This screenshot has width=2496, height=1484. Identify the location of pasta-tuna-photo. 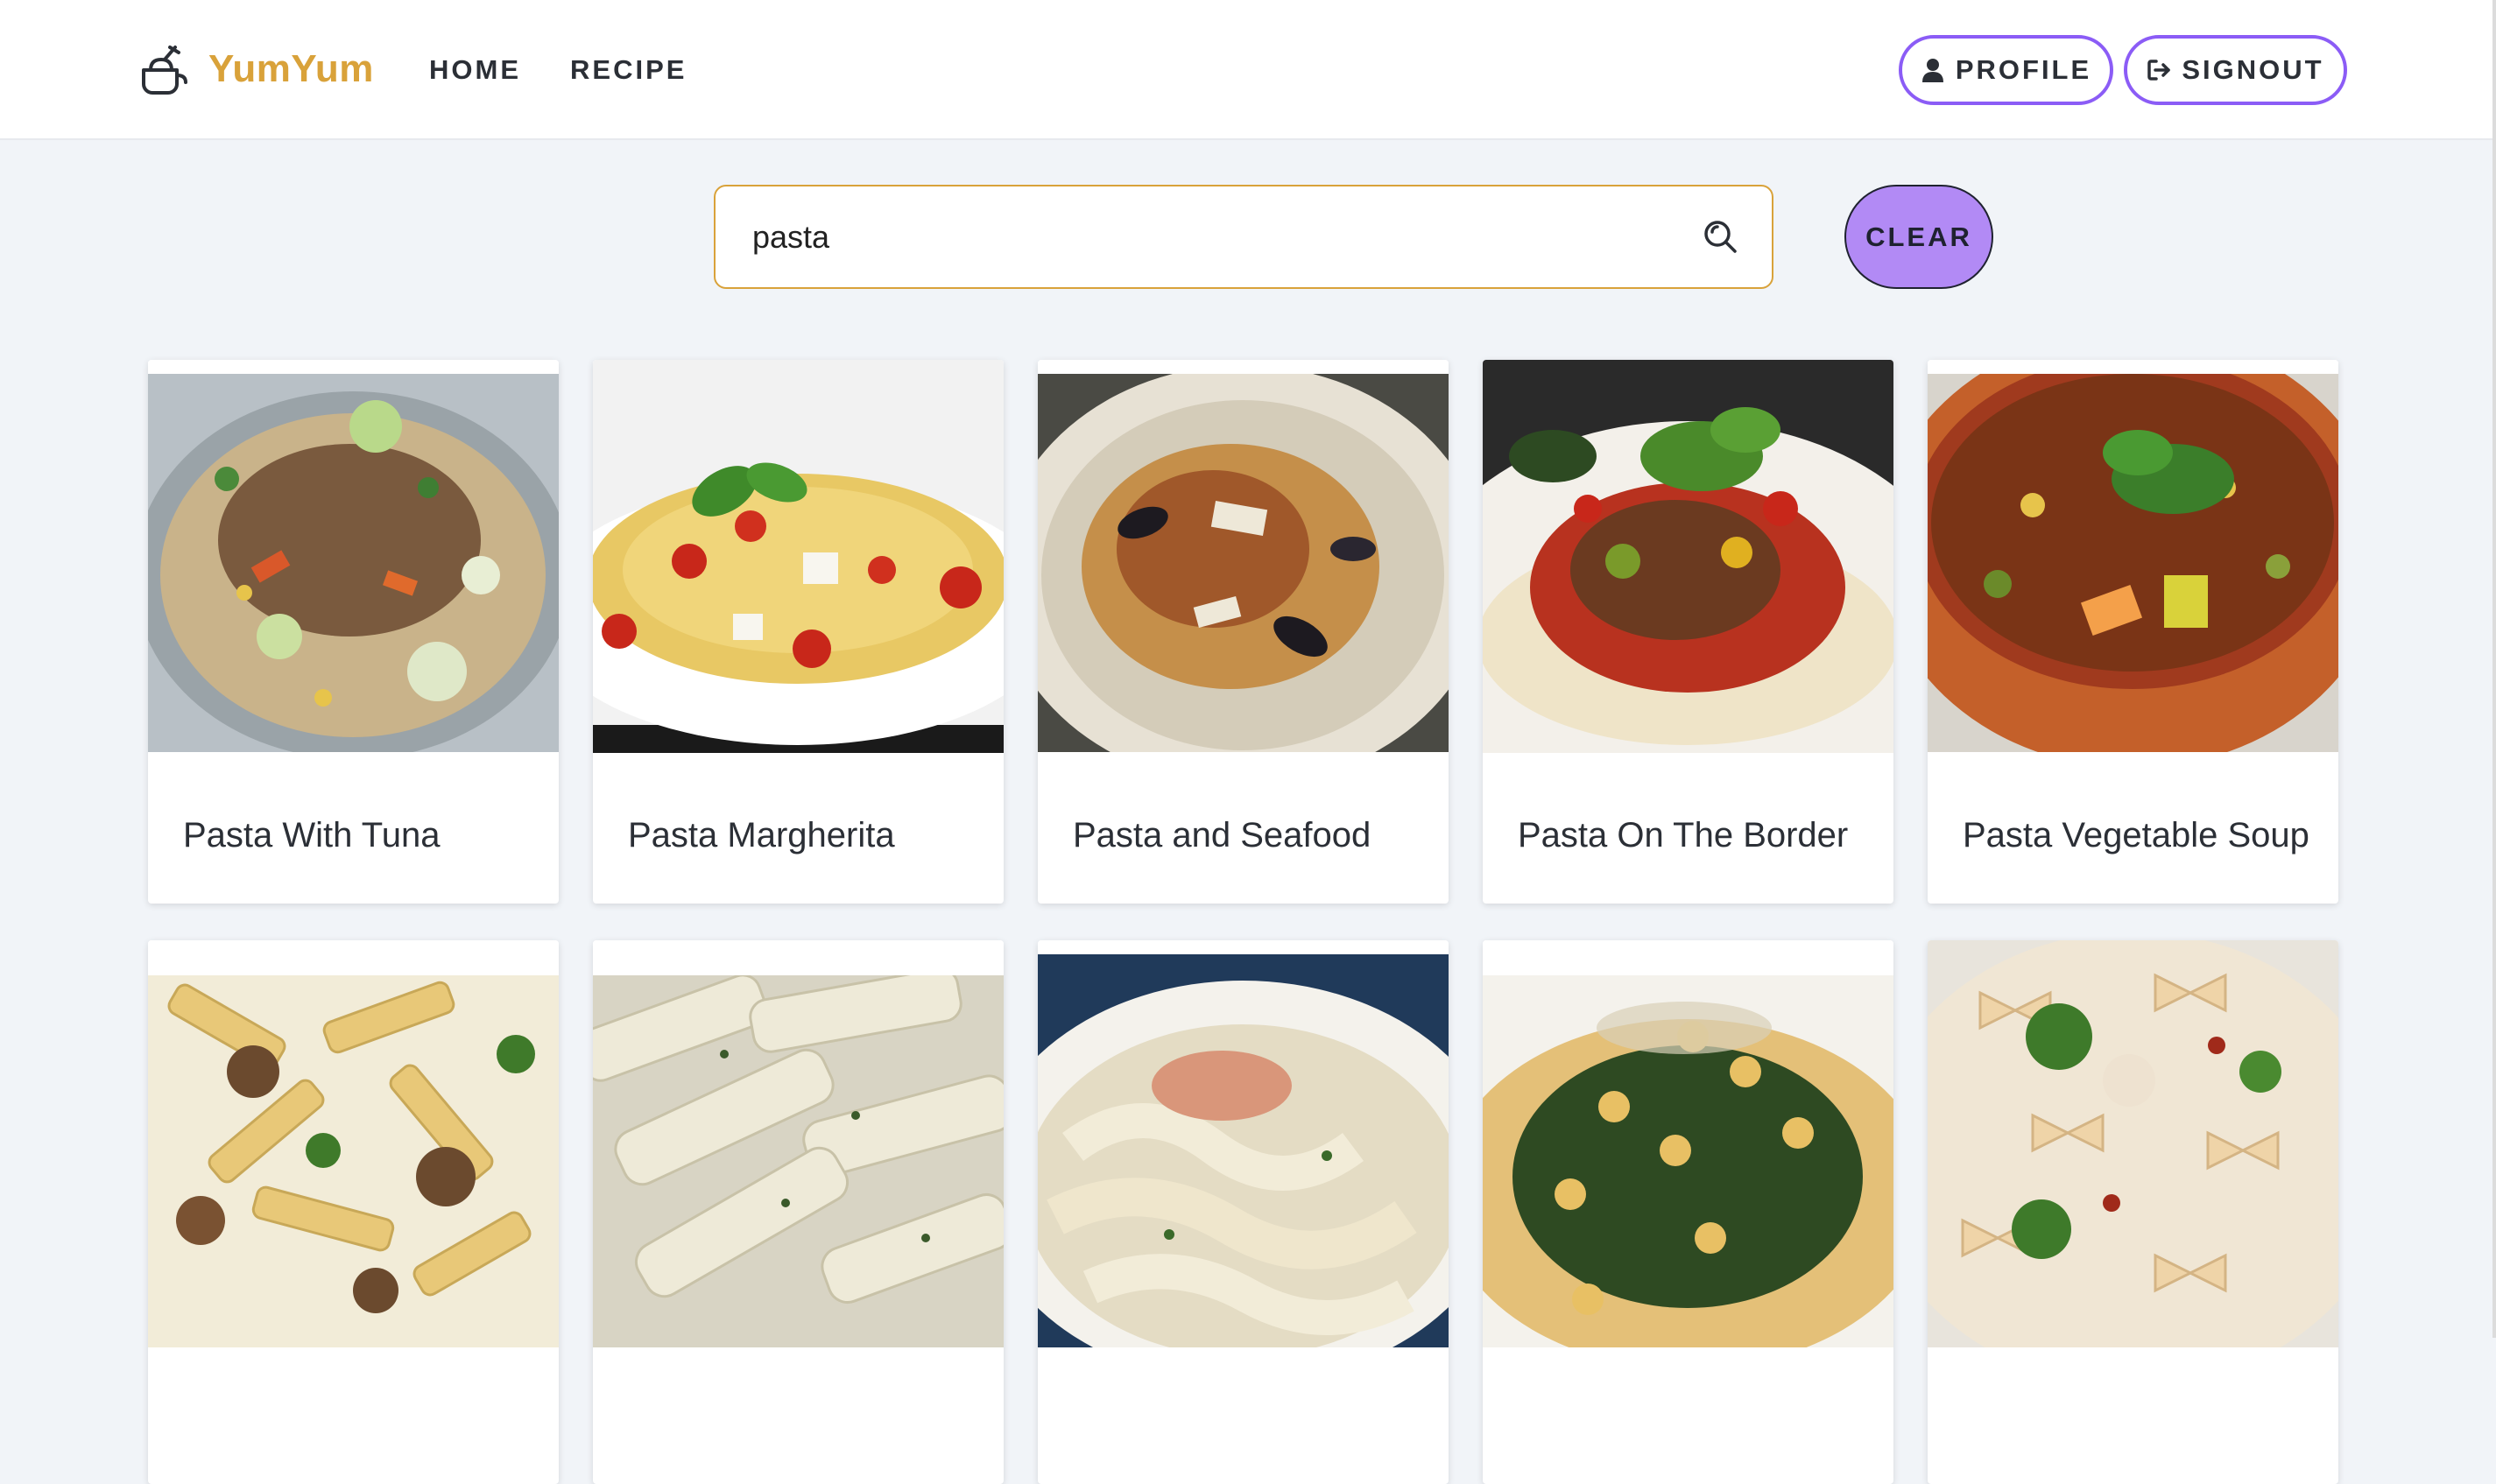
(353, 563).